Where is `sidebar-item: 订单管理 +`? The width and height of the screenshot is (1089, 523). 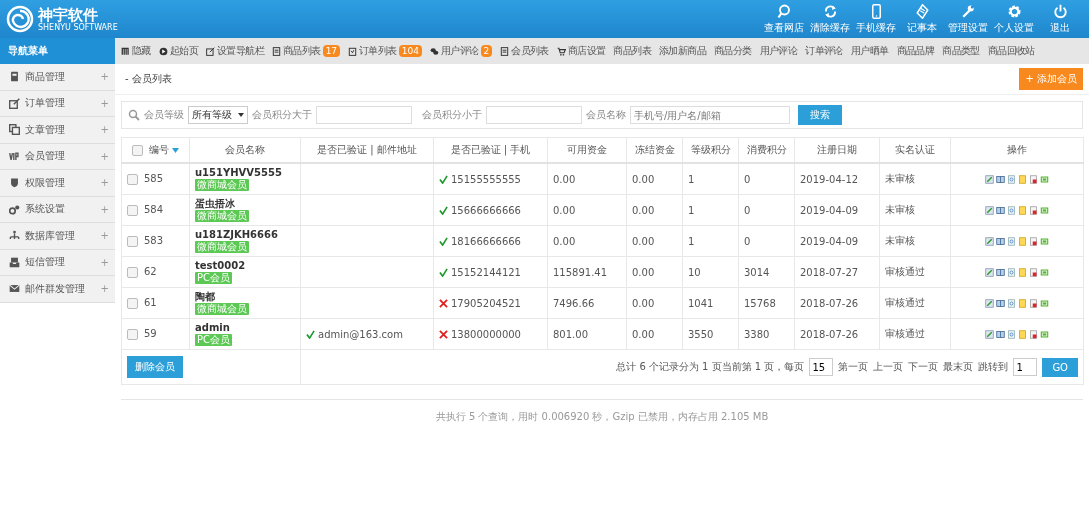 sidebar-item: 订单管理 + is located at coordinates (57, 103).